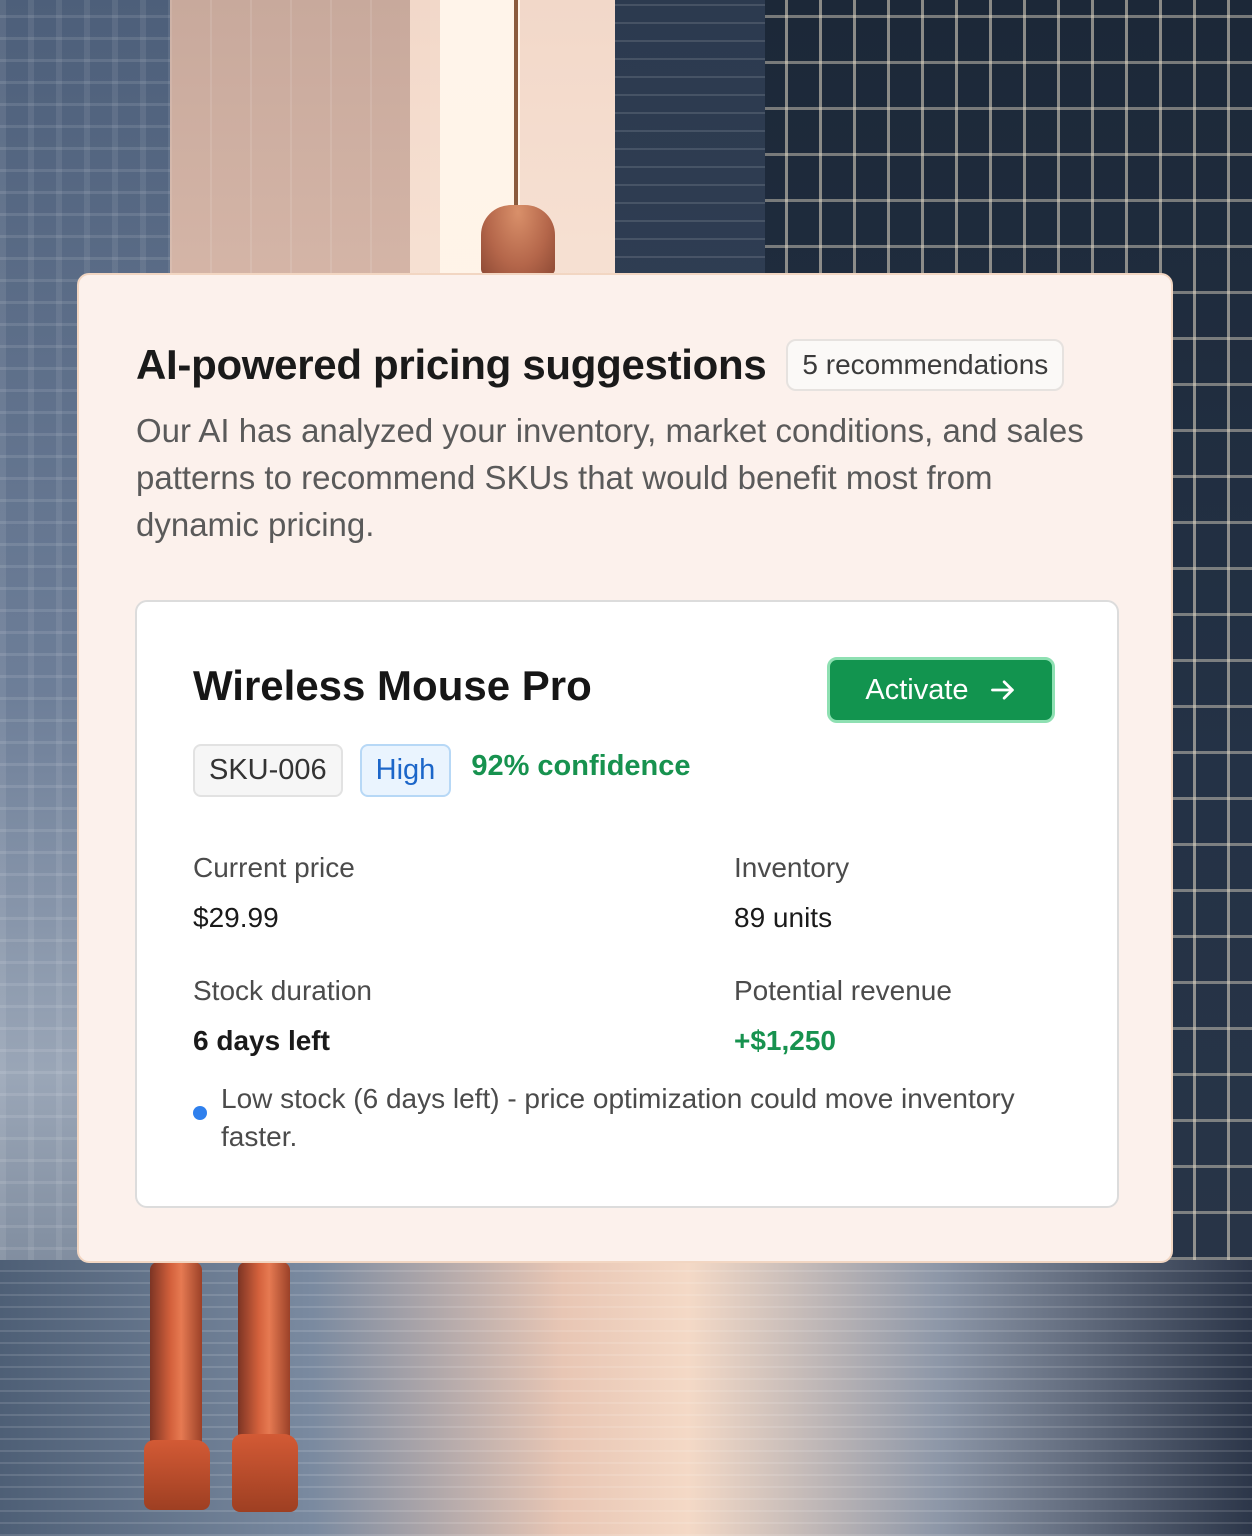  Describe the element at coordinates (405, 770) in the screenshot. I see `priority-badge: High` at that location.